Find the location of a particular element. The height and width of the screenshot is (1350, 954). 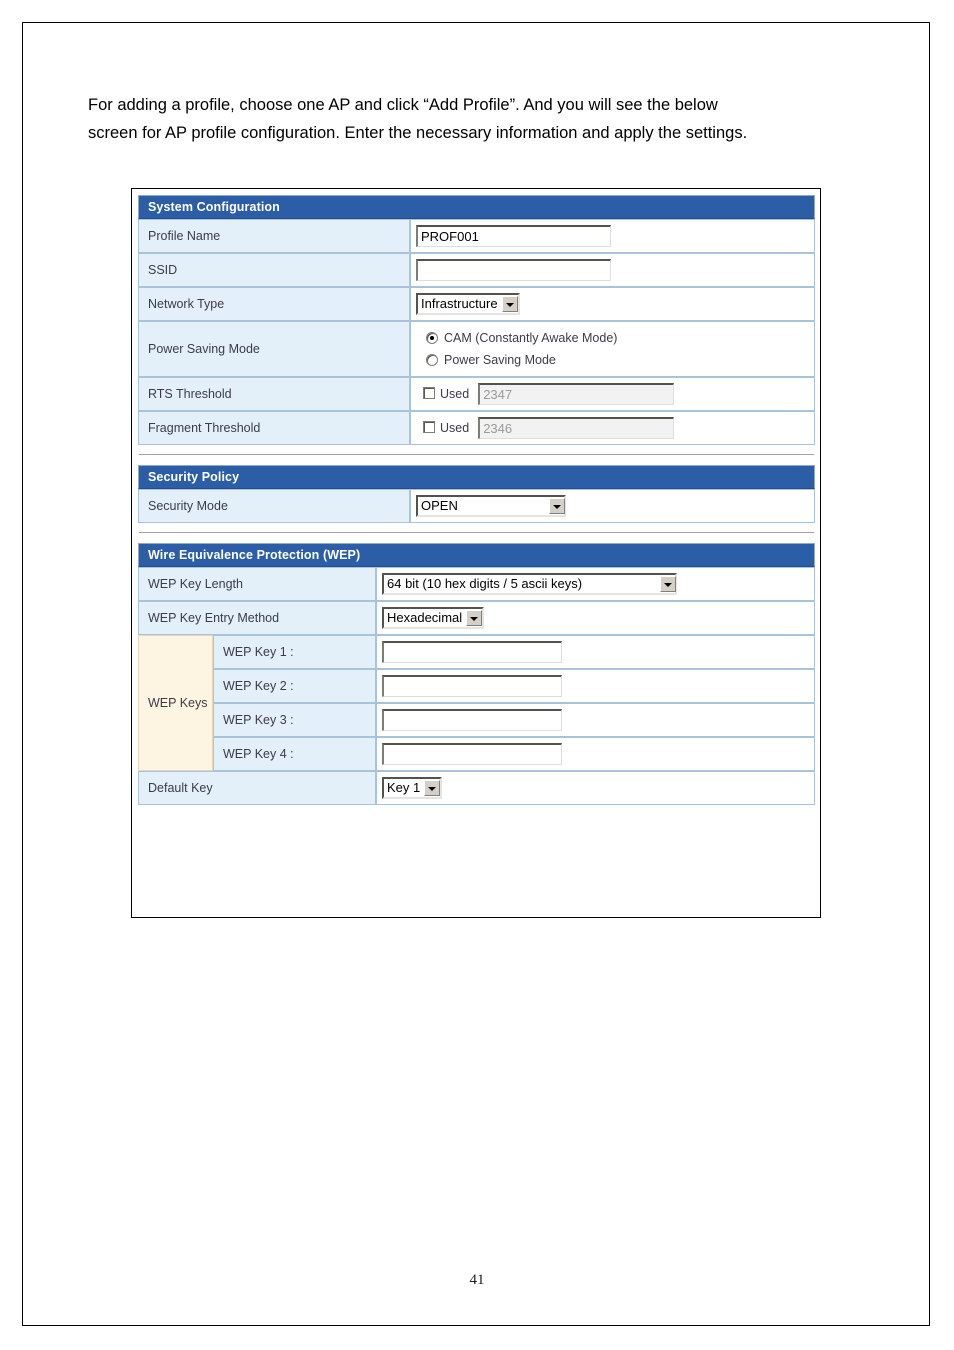

radio-cam: CAM (Constantly Awake Mode) is located at coordinates (615, 338).